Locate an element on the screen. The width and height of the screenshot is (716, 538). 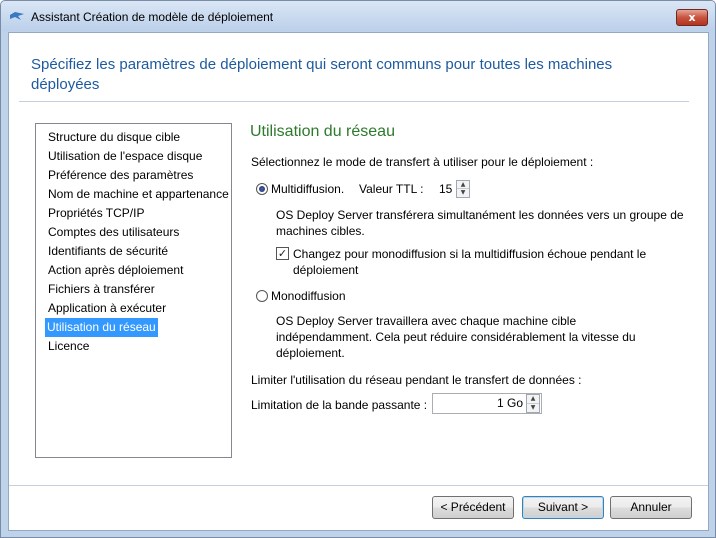
multicast-radio is located at coordinates (262, 189).